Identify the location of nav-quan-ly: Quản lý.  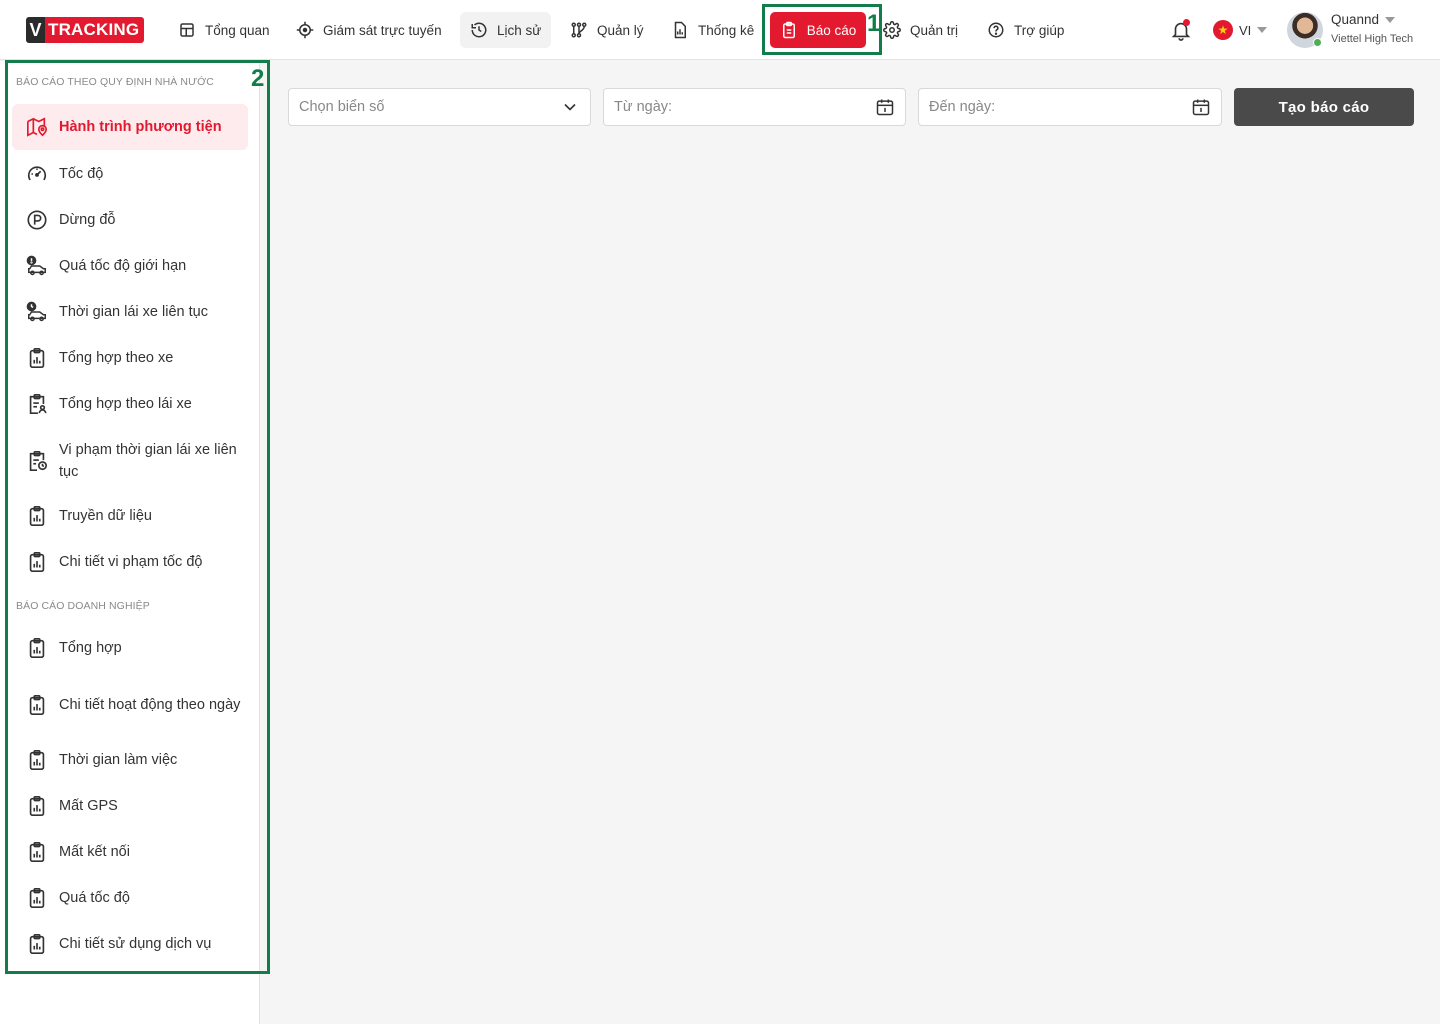
(607, 30).